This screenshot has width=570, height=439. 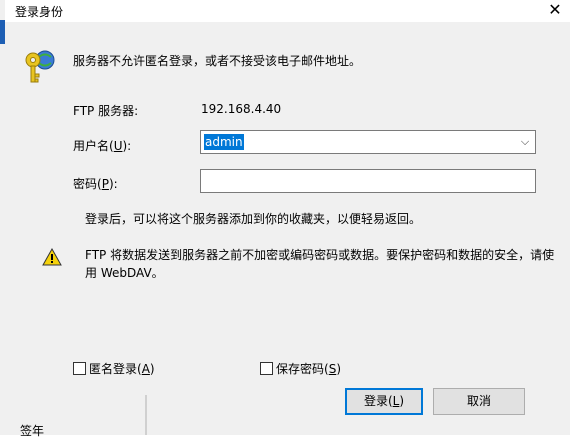 I want to click on window-title: 登录身份, so click(x=39, y=12).